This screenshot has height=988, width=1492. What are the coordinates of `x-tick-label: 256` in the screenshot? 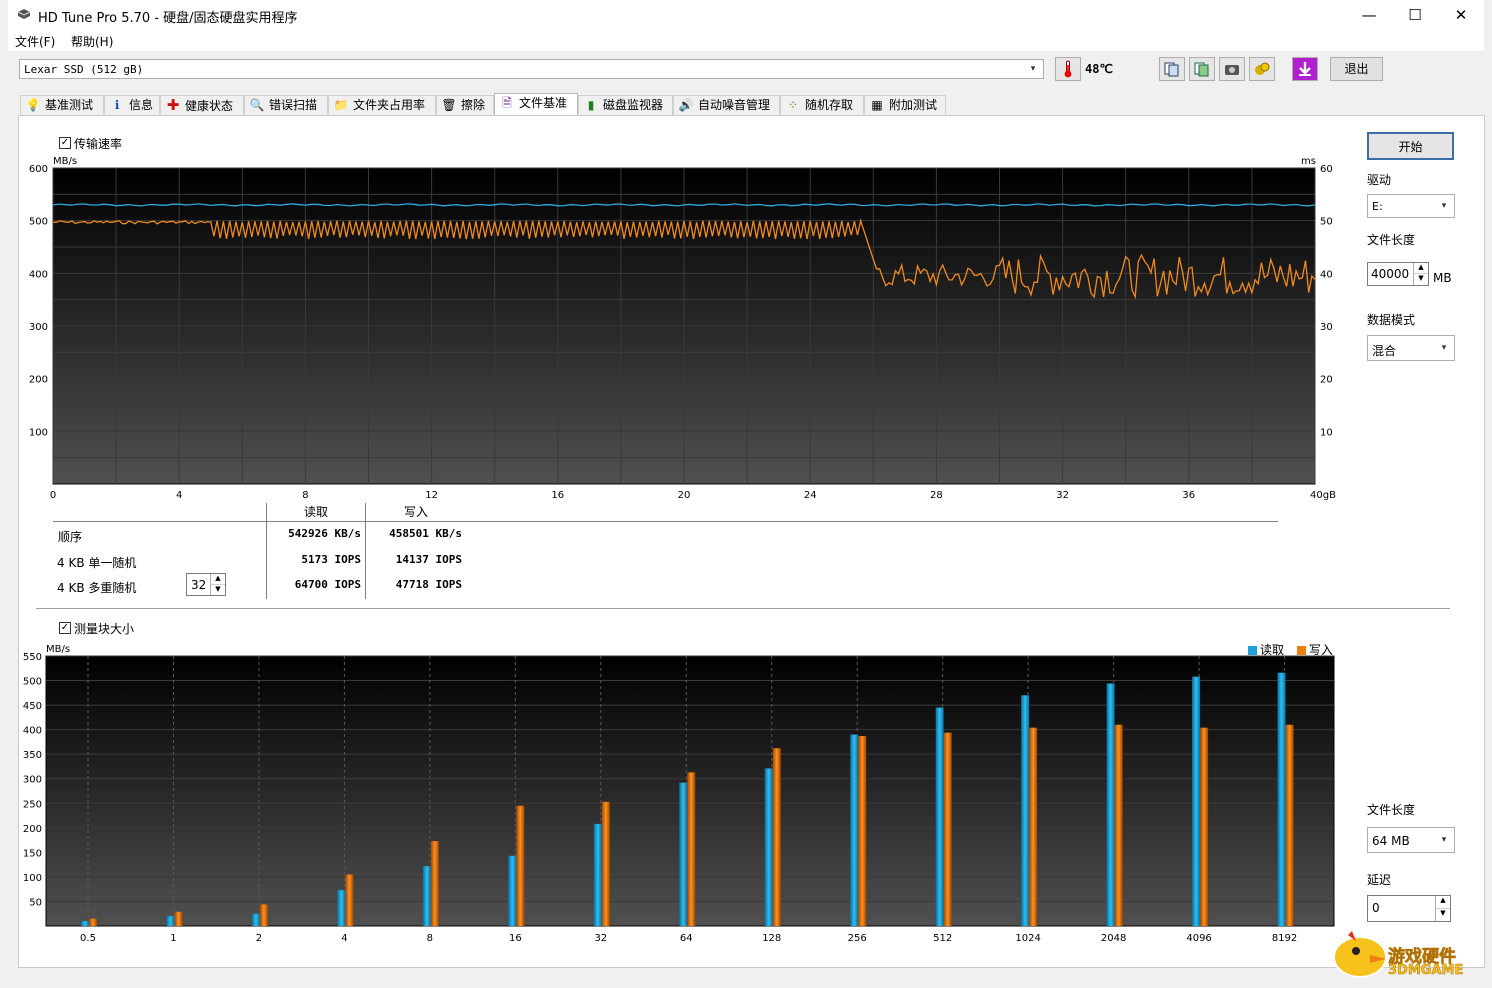 It's located at (857, 938).